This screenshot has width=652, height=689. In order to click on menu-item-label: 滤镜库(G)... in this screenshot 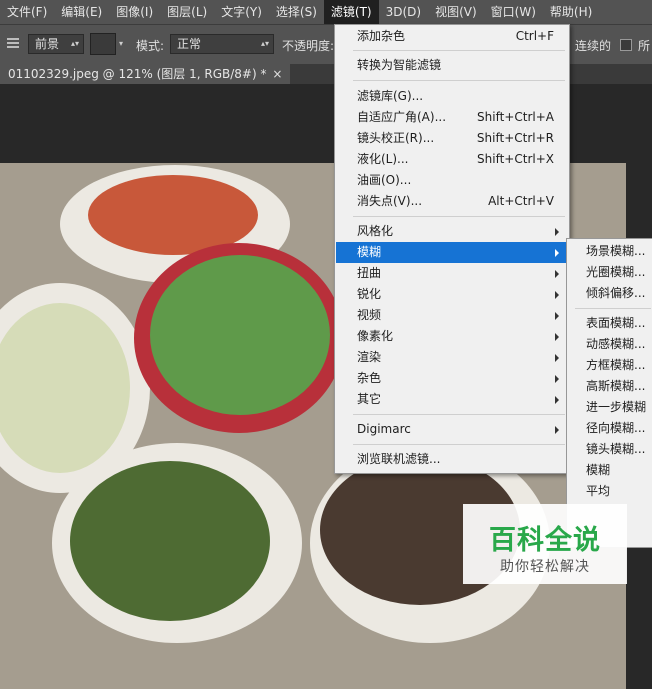, I will do `click(390, 96)`.